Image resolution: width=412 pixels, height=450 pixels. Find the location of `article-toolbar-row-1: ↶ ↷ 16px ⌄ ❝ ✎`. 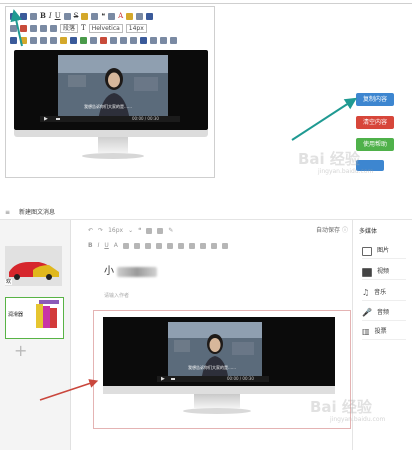

article-toolbar-row-1: ↶ ↷ 16px ⌄ ❝ ✎ is located at coordinates (130, 231).